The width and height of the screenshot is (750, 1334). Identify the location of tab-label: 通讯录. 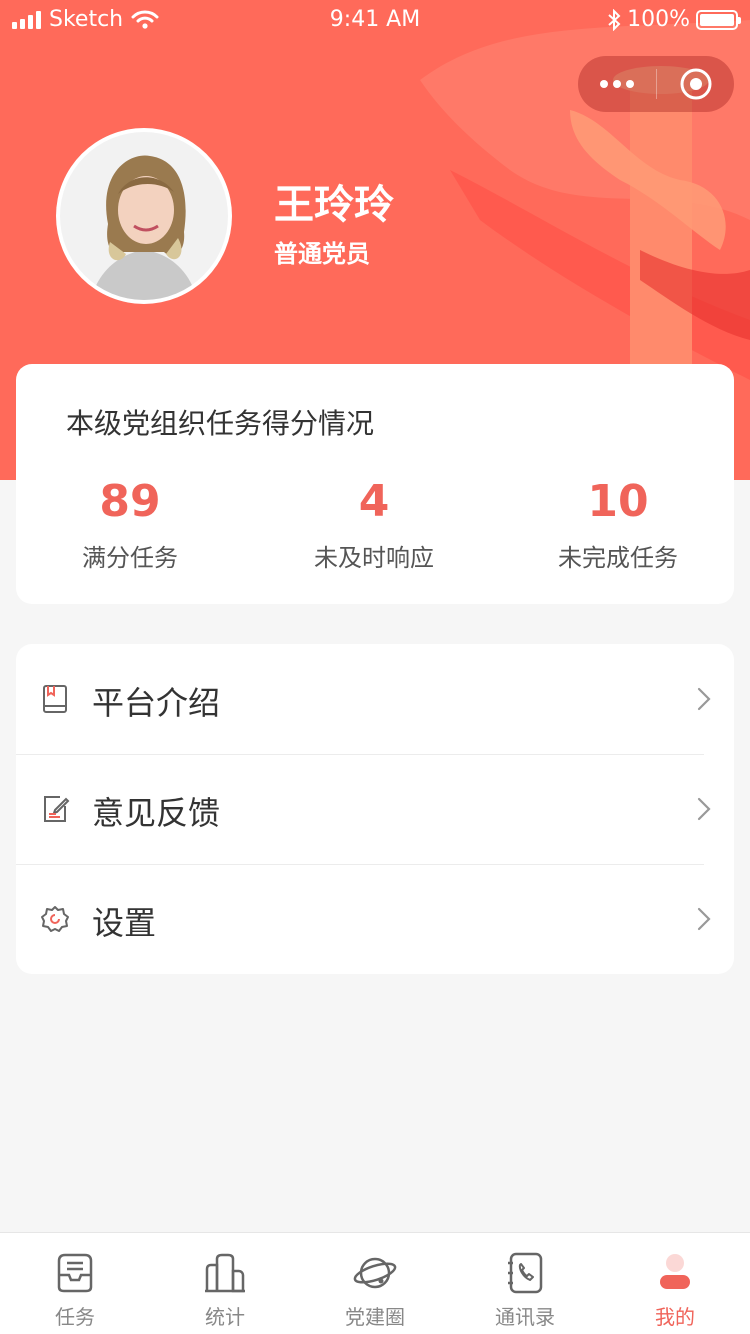
(525, 1317).